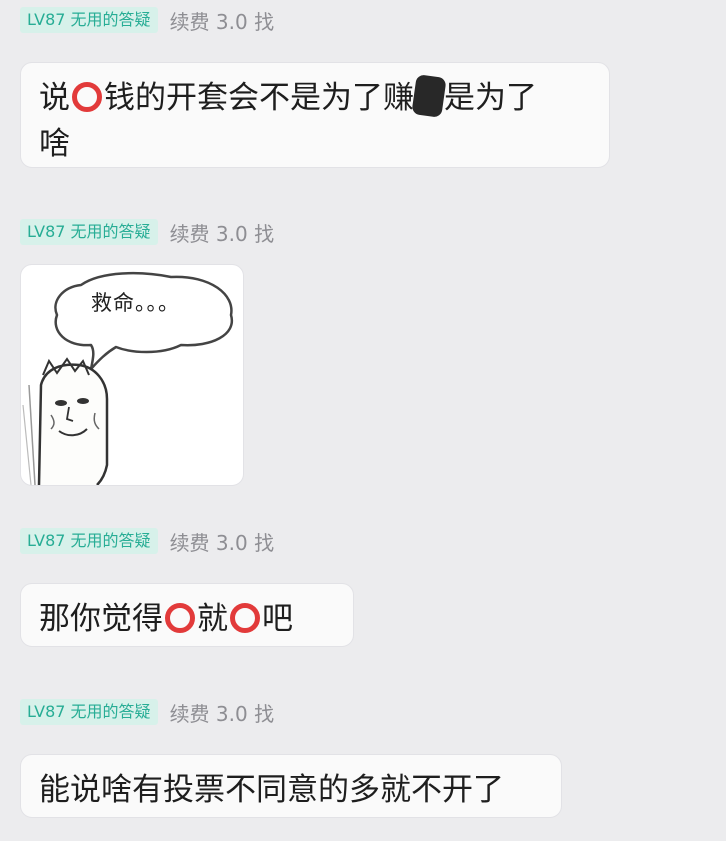  I want to click on sticker-caption: 救命。。。, so click(135, 303).